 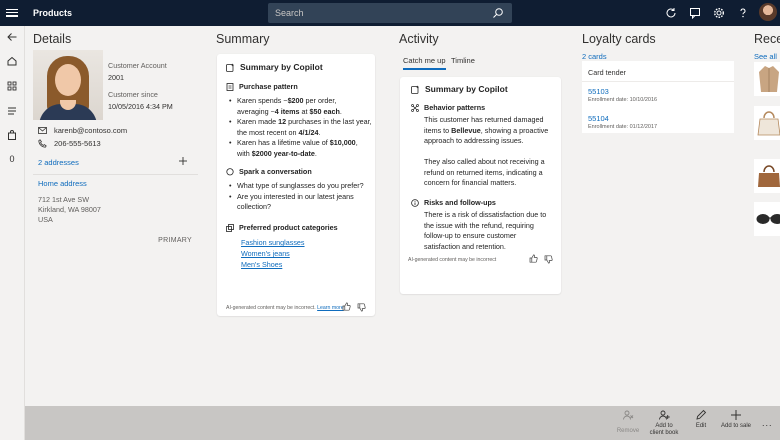 I want to click on category-icon, so click(x=230, y=227).